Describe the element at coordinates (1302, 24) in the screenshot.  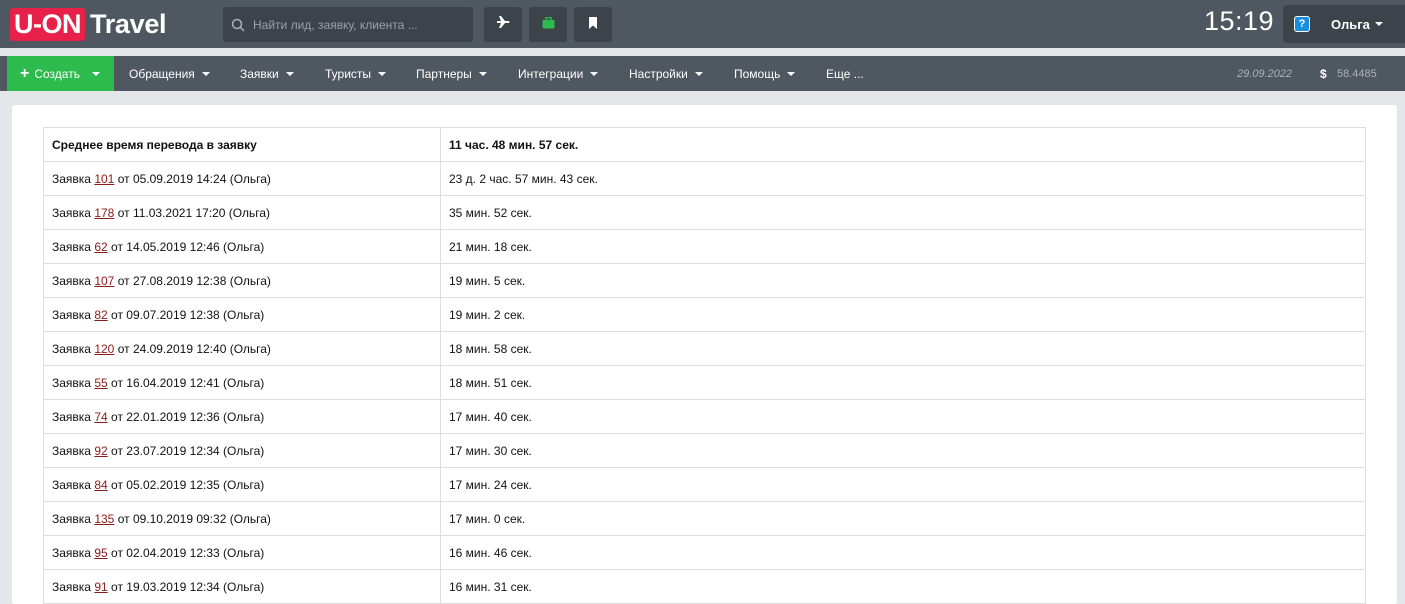
I see `help-icon: ?` at that location.